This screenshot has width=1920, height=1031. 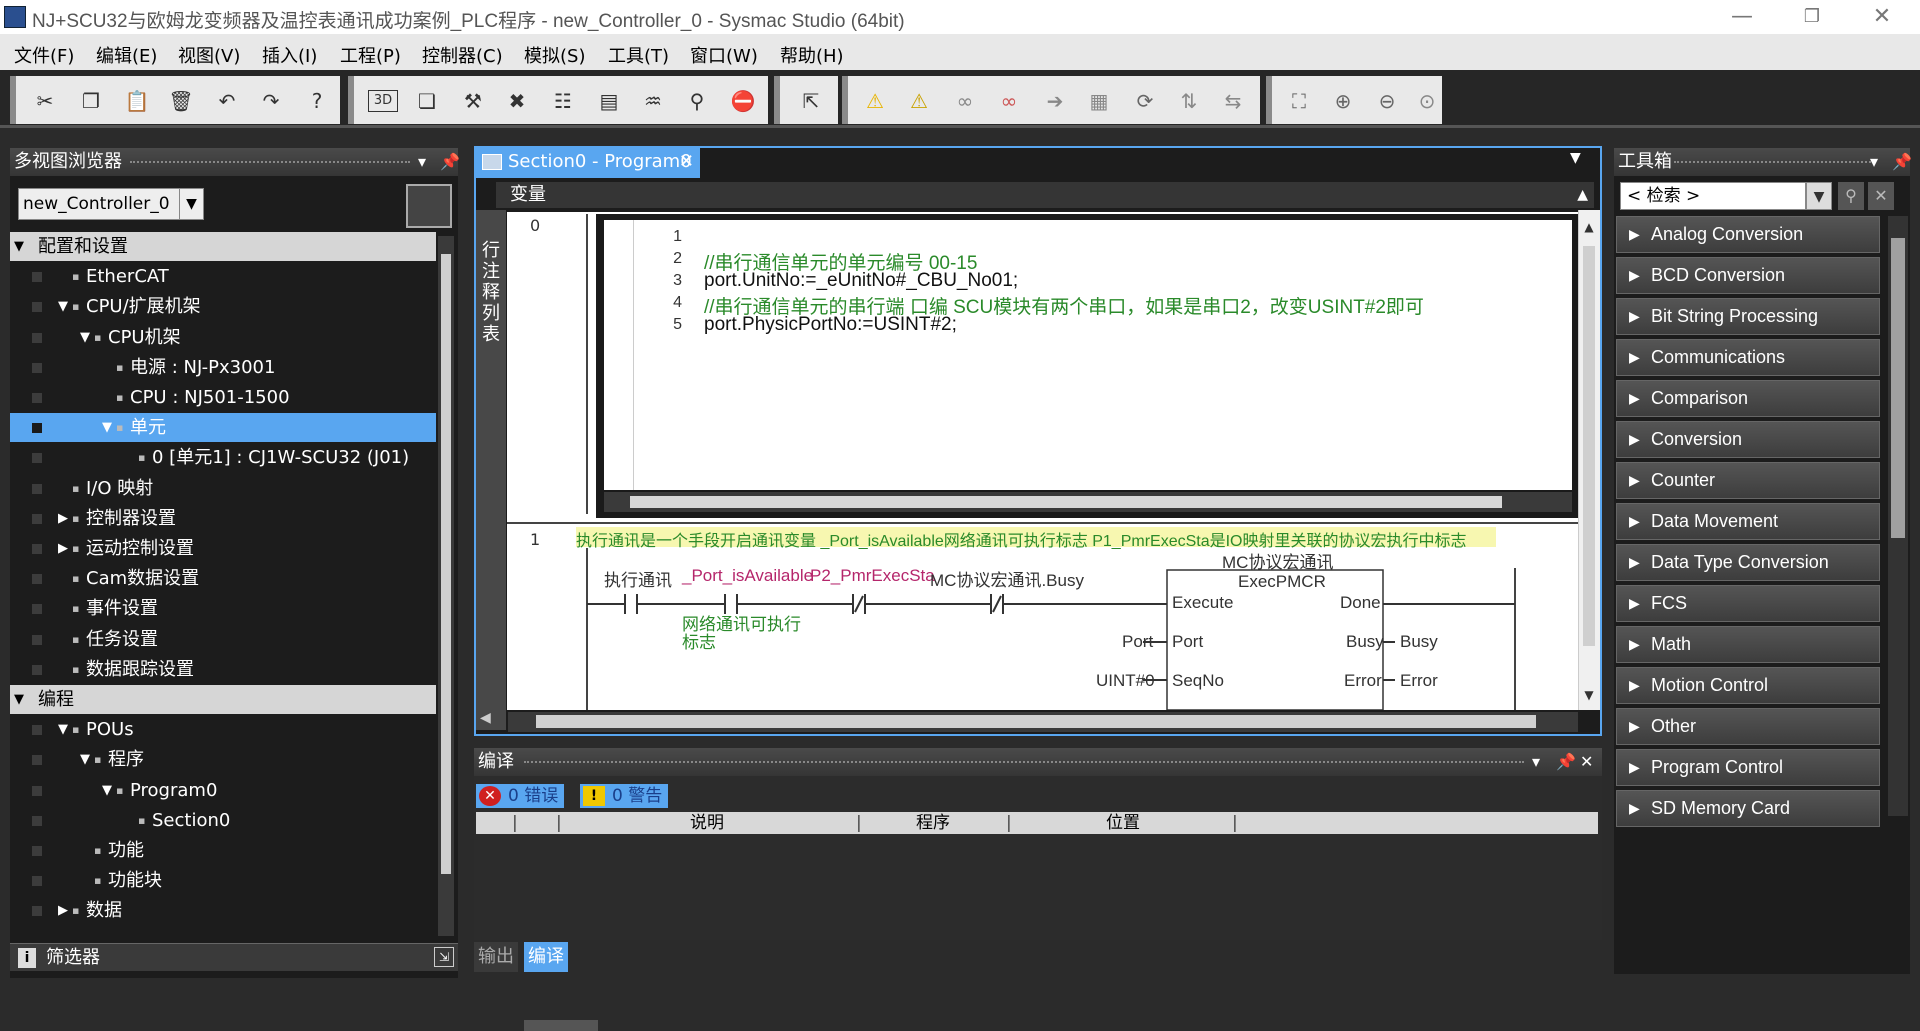 What do you see at coordinates (812, 55) in the screenshot?
I see `menu-help: 帮助(H)` at bounding box center [812, 55].